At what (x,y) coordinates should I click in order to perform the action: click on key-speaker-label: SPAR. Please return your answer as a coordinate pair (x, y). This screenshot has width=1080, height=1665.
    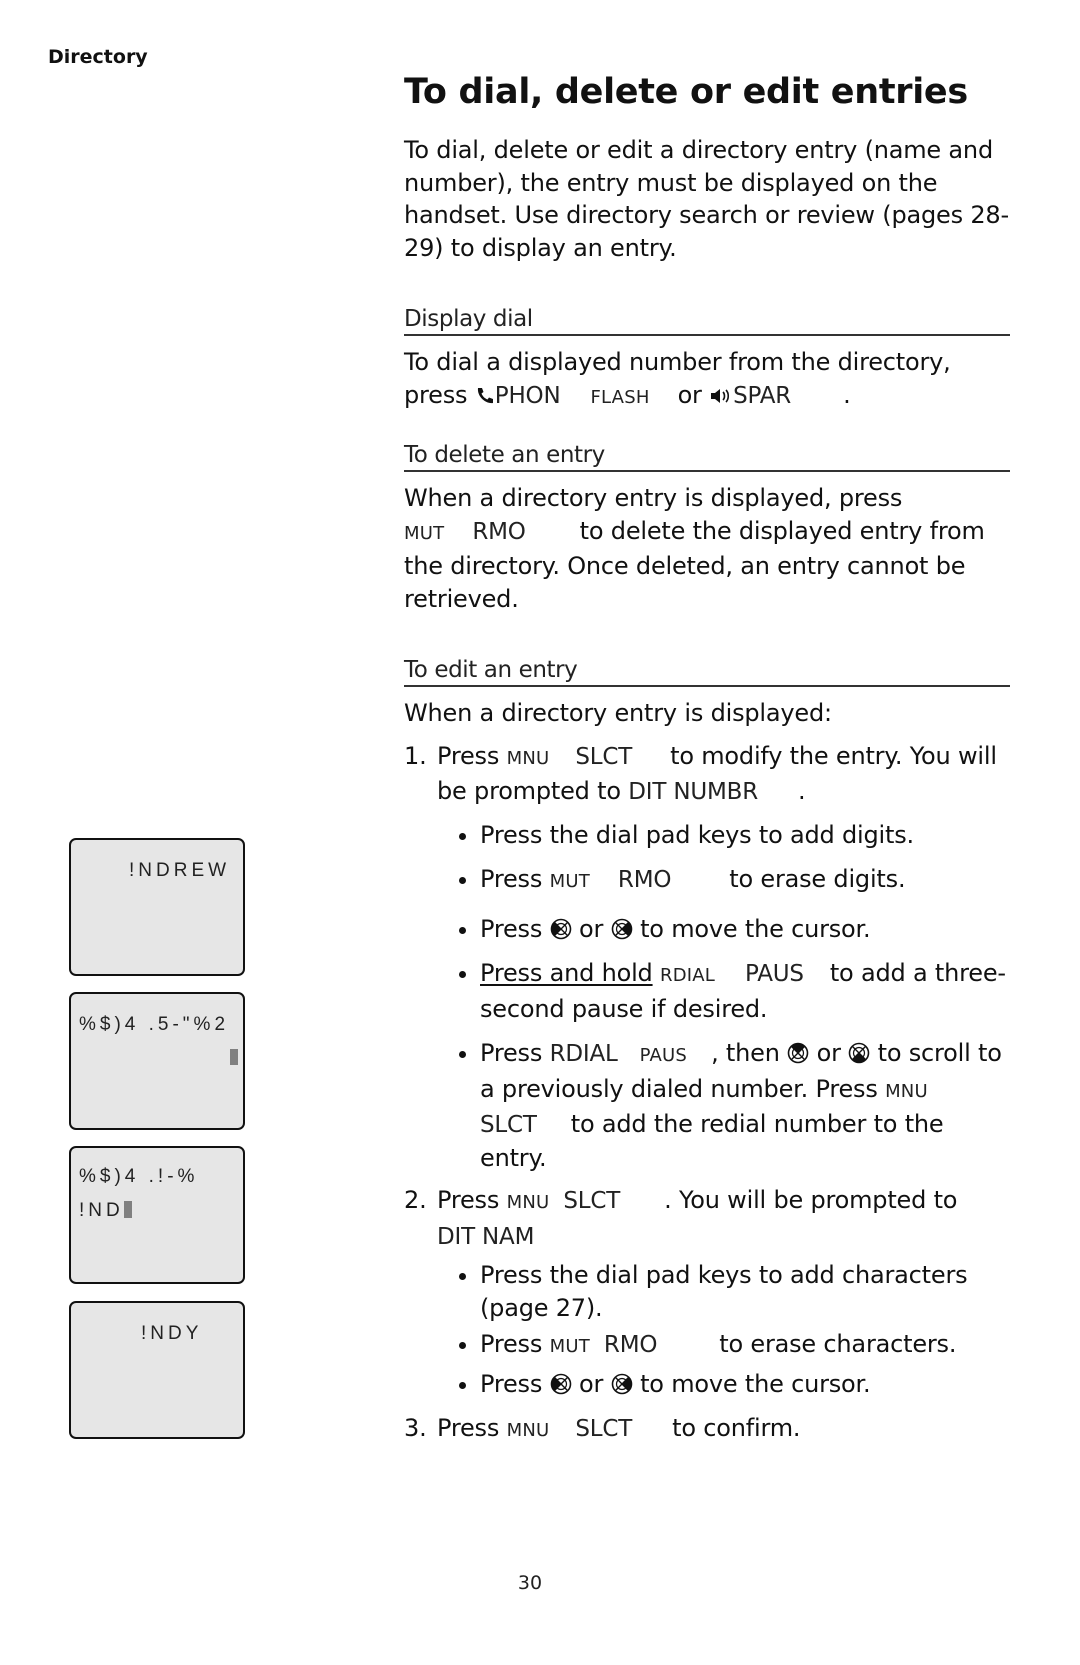
    Looking at the image, I should click on (762, 395).